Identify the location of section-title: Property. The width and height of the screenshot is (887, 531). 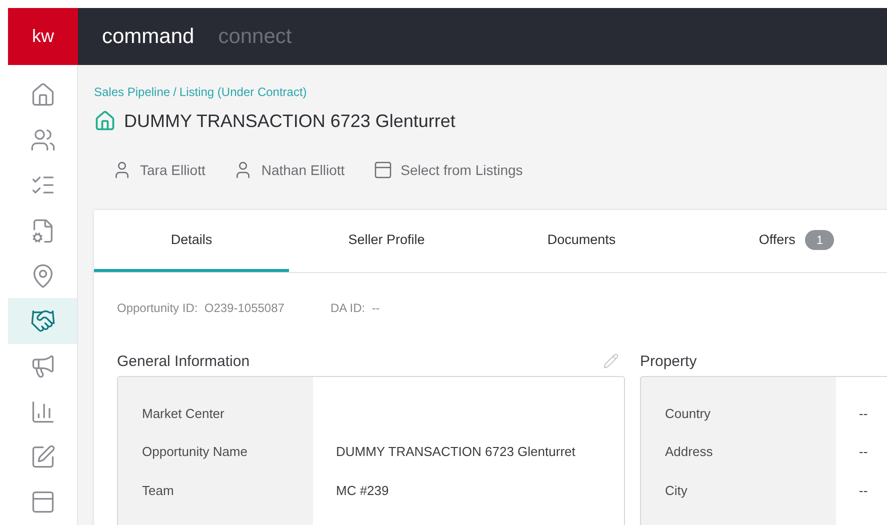
(668, 361).